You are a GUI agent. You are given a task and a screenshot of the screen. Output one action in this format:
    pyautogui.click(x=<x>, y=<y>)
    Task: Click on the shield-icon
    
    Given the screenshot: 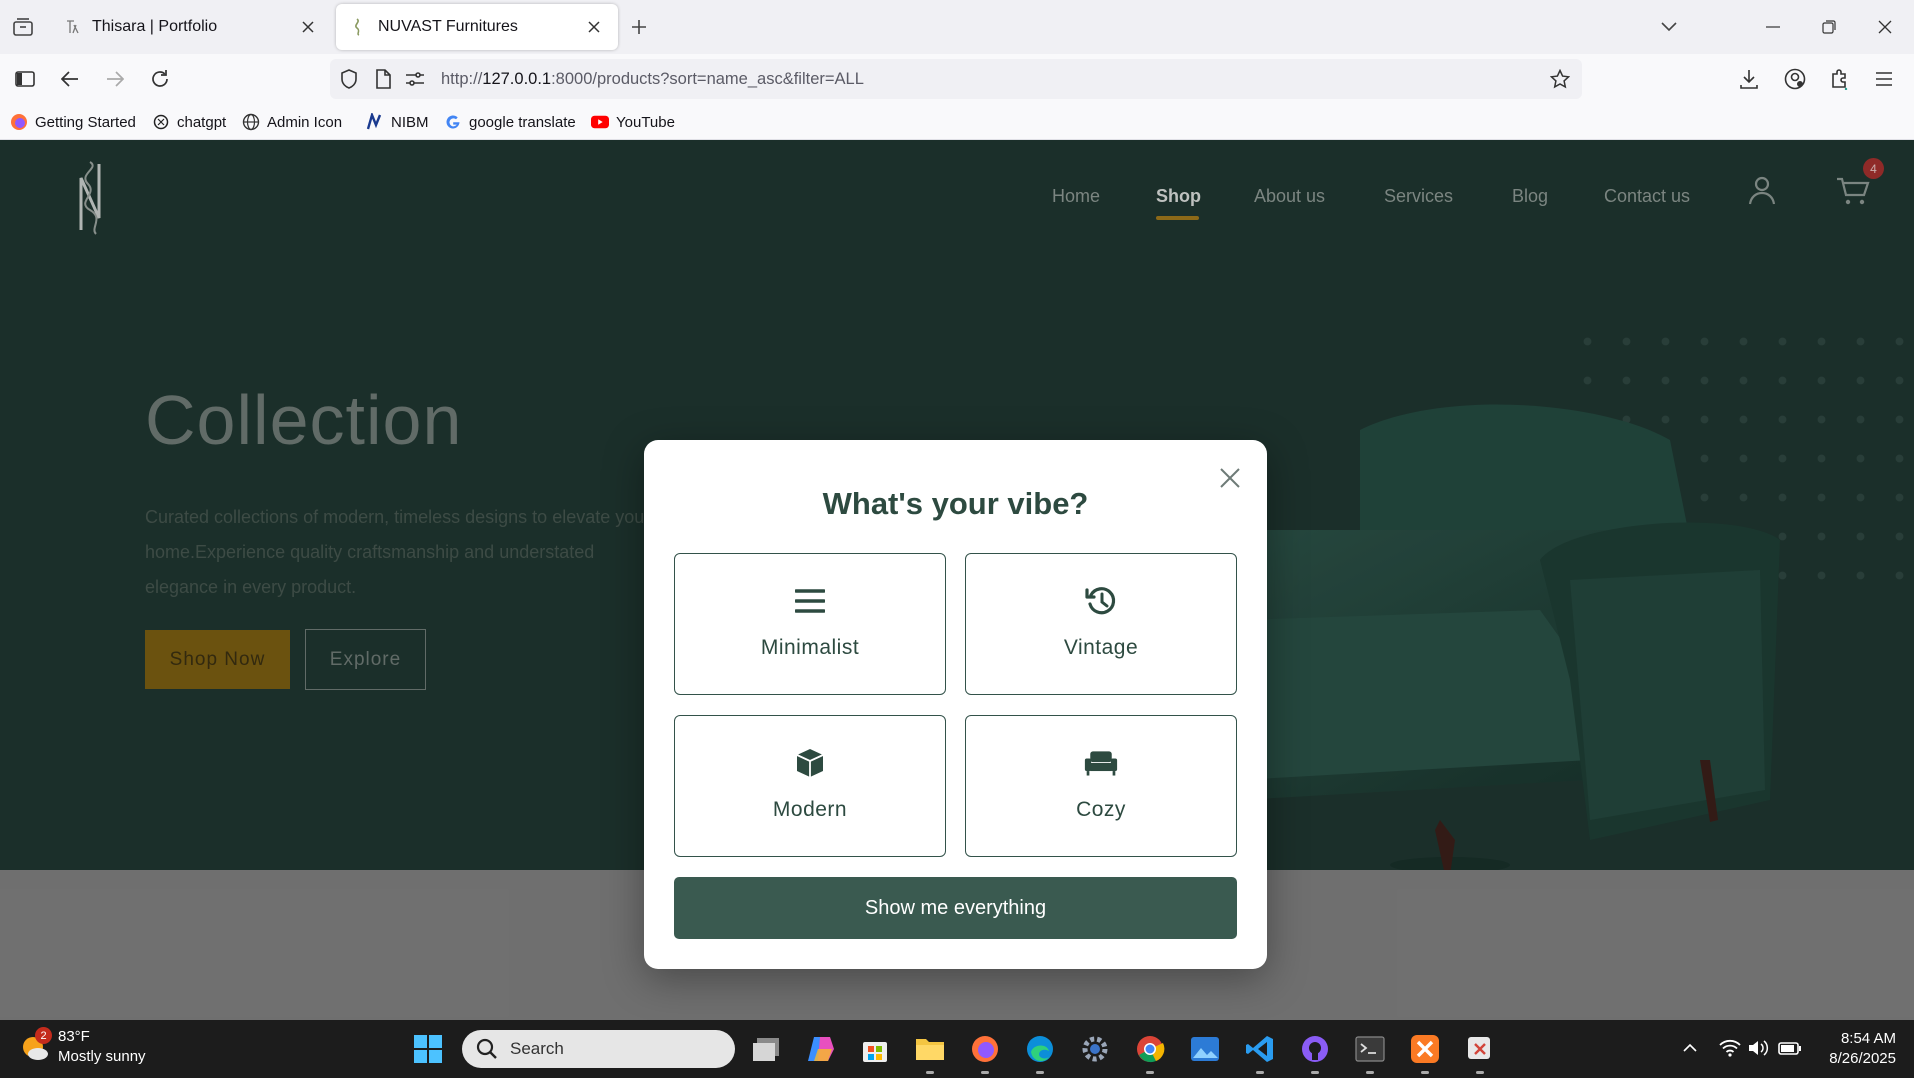 What is the action you would take?
    pyautogui.click(x=349, y=79)
    